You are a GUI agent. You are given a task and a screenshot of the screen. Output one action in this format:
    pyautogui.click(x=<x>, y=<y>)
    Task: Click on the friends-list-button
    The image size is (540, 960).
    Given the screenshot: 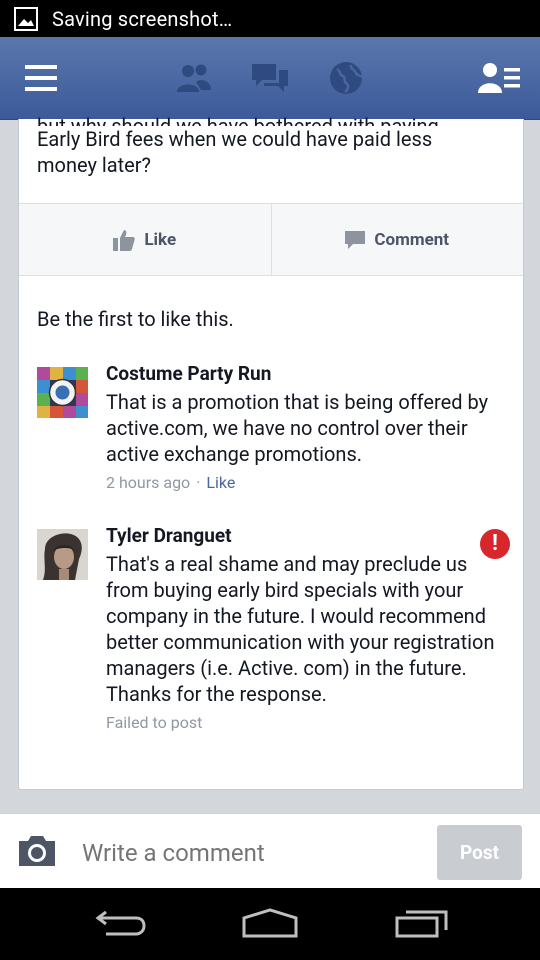 What is the action you would take?
    pyautogui.click(x=499, y=78)
    